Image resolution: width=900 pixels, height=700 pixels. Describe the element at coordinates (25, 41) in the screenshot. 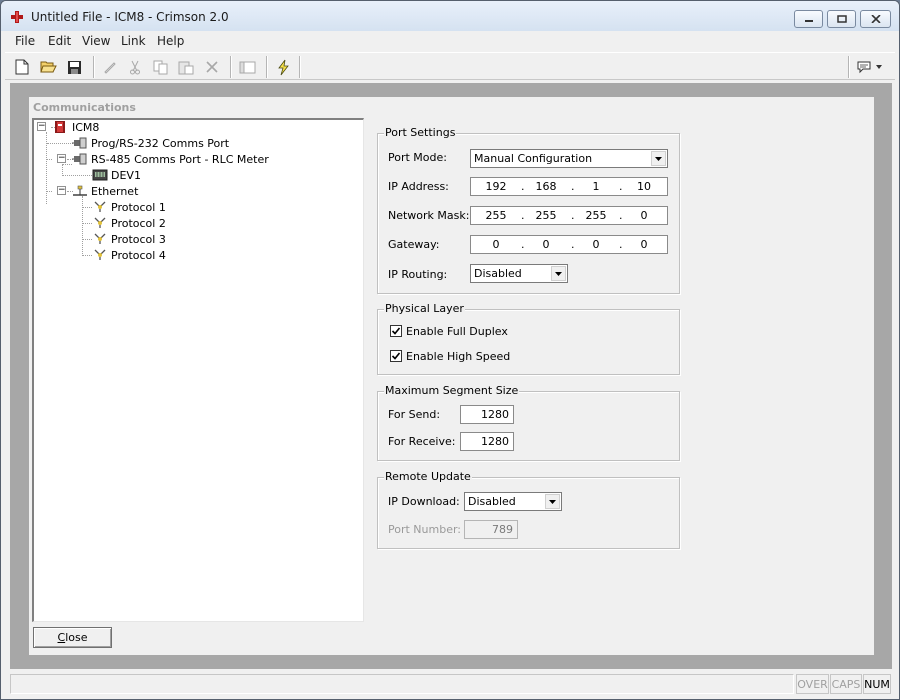

I see `menu-file: File` at that location.